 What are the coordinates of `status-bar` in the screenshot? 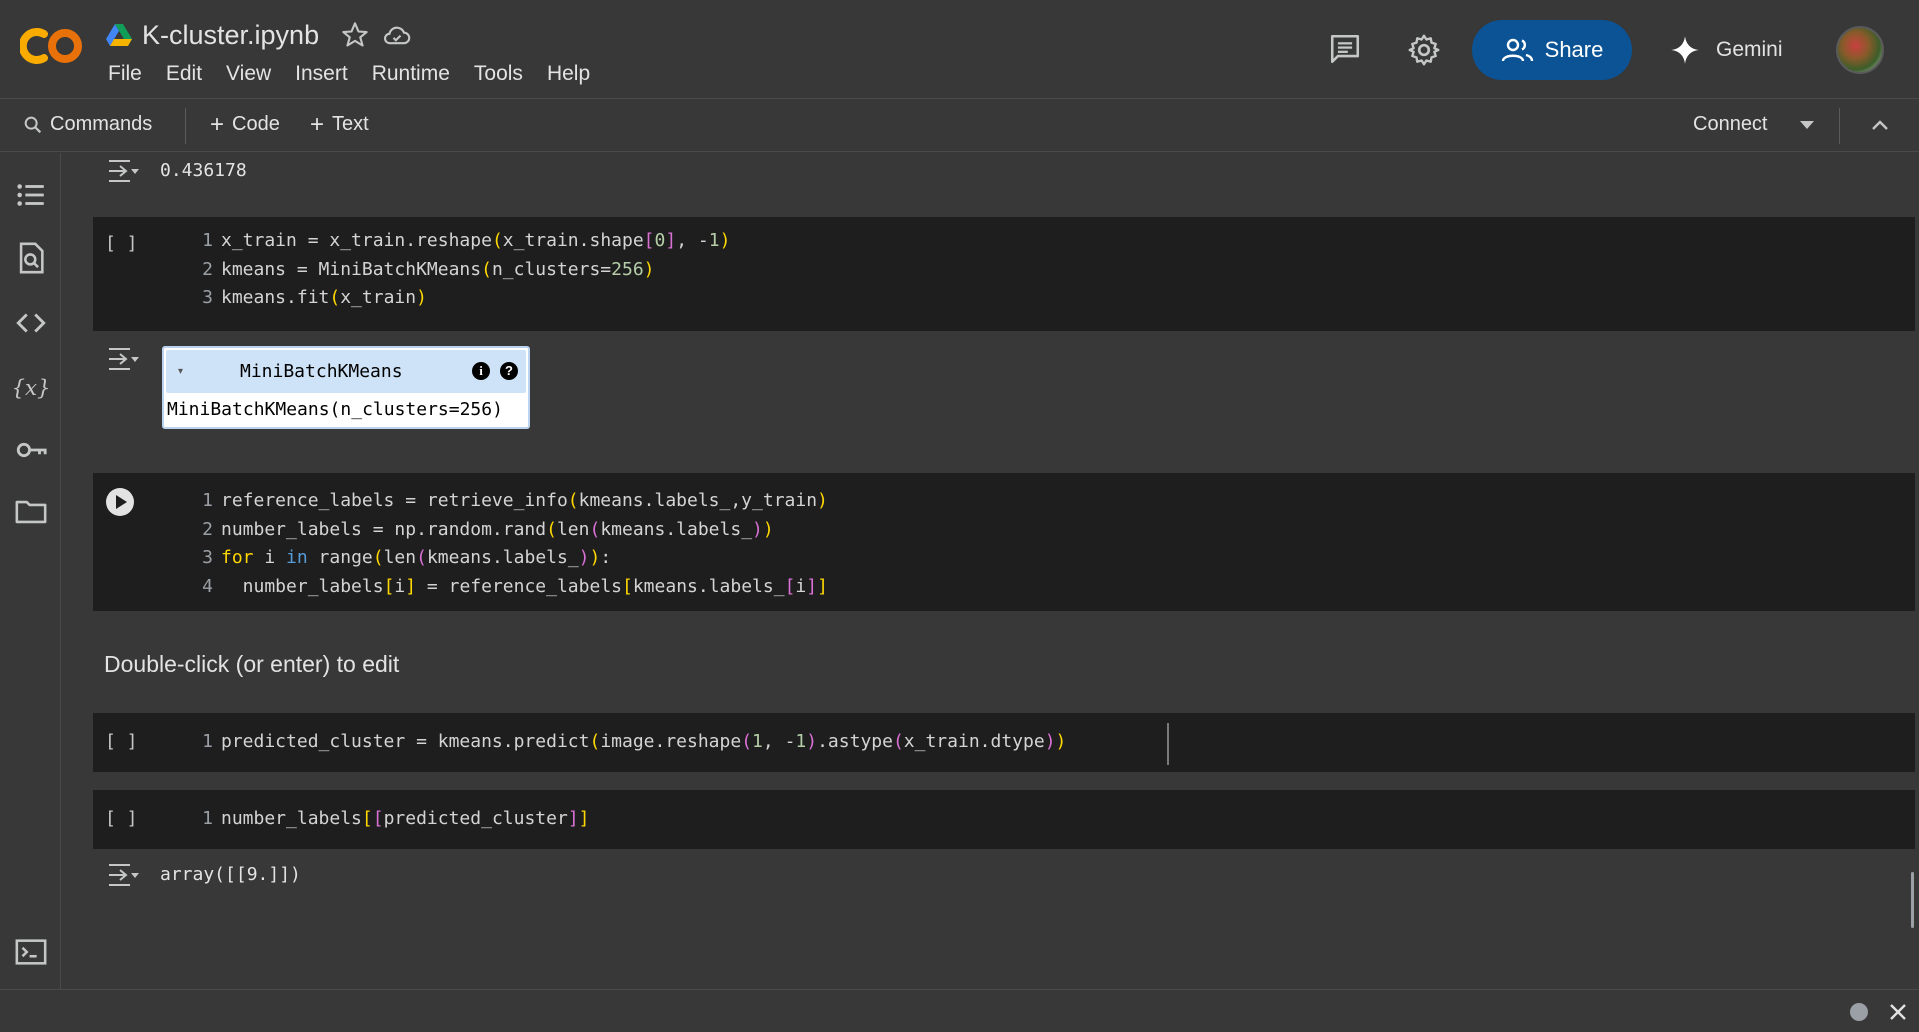 It's located at (959, 1010).